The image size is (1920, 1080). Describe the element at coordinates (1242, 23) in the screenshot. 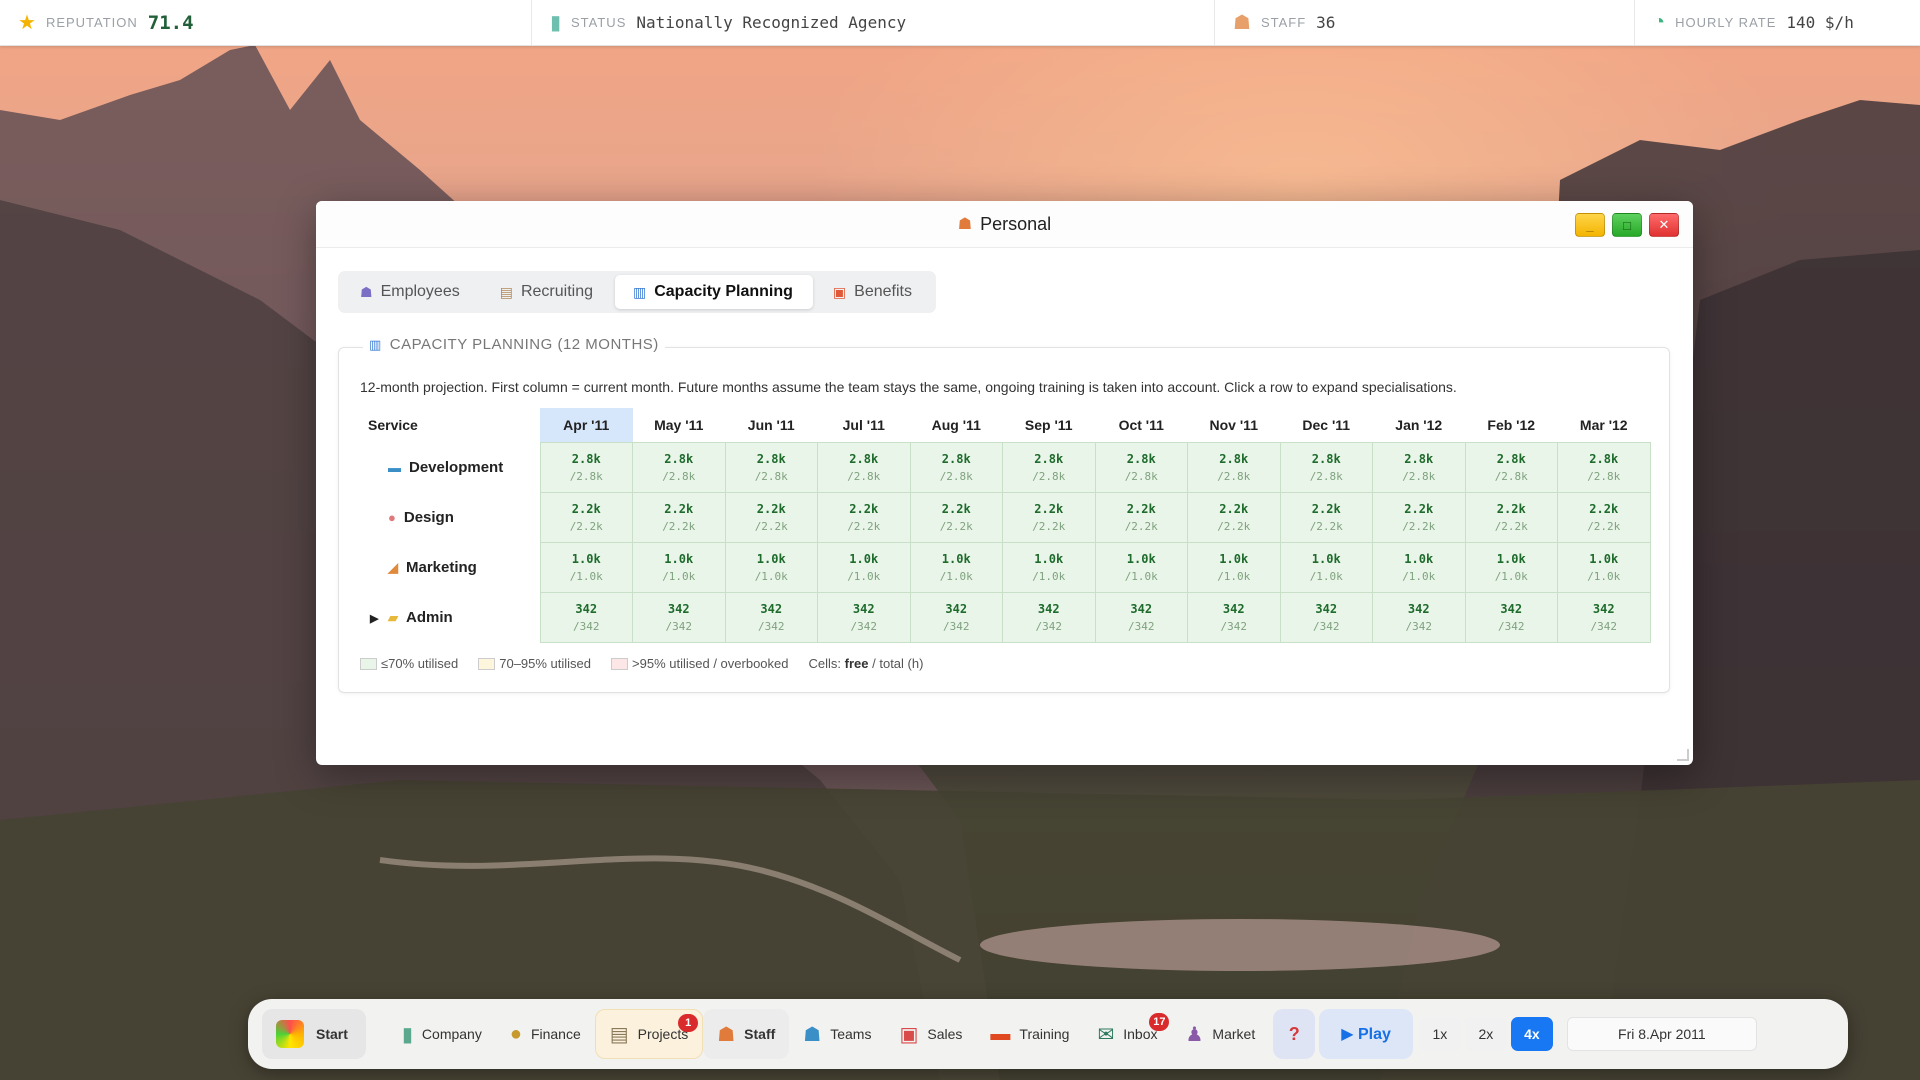

I see `people-icon: ☗` at that location.